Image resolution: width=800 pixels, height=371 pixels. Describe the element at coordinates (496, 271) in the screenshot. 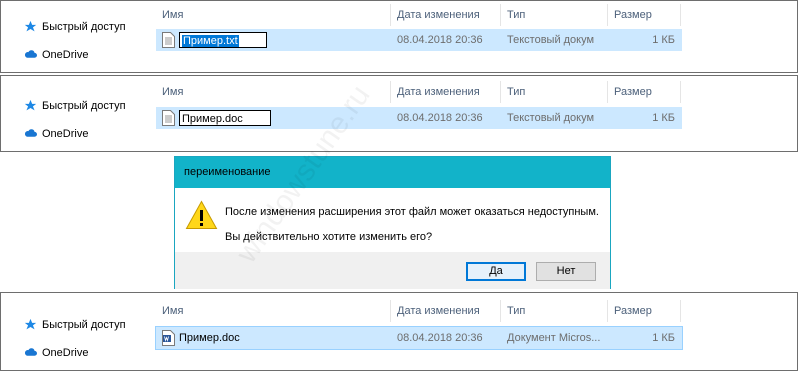

I see `yes-button: Да` at that location.